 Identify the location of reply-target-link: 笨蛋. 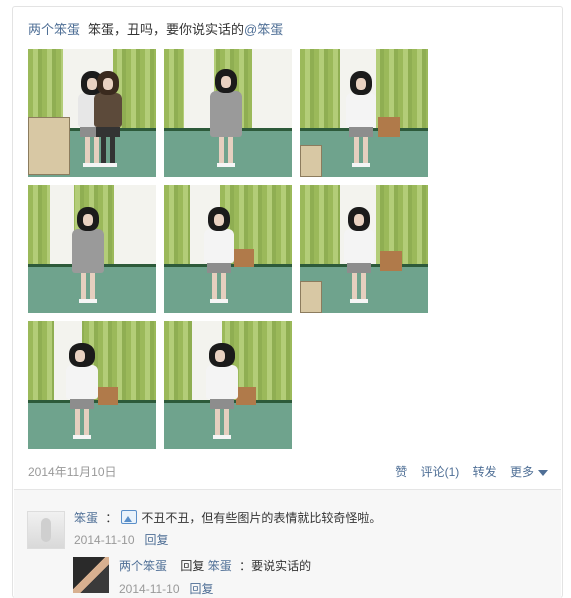
(220, 566).